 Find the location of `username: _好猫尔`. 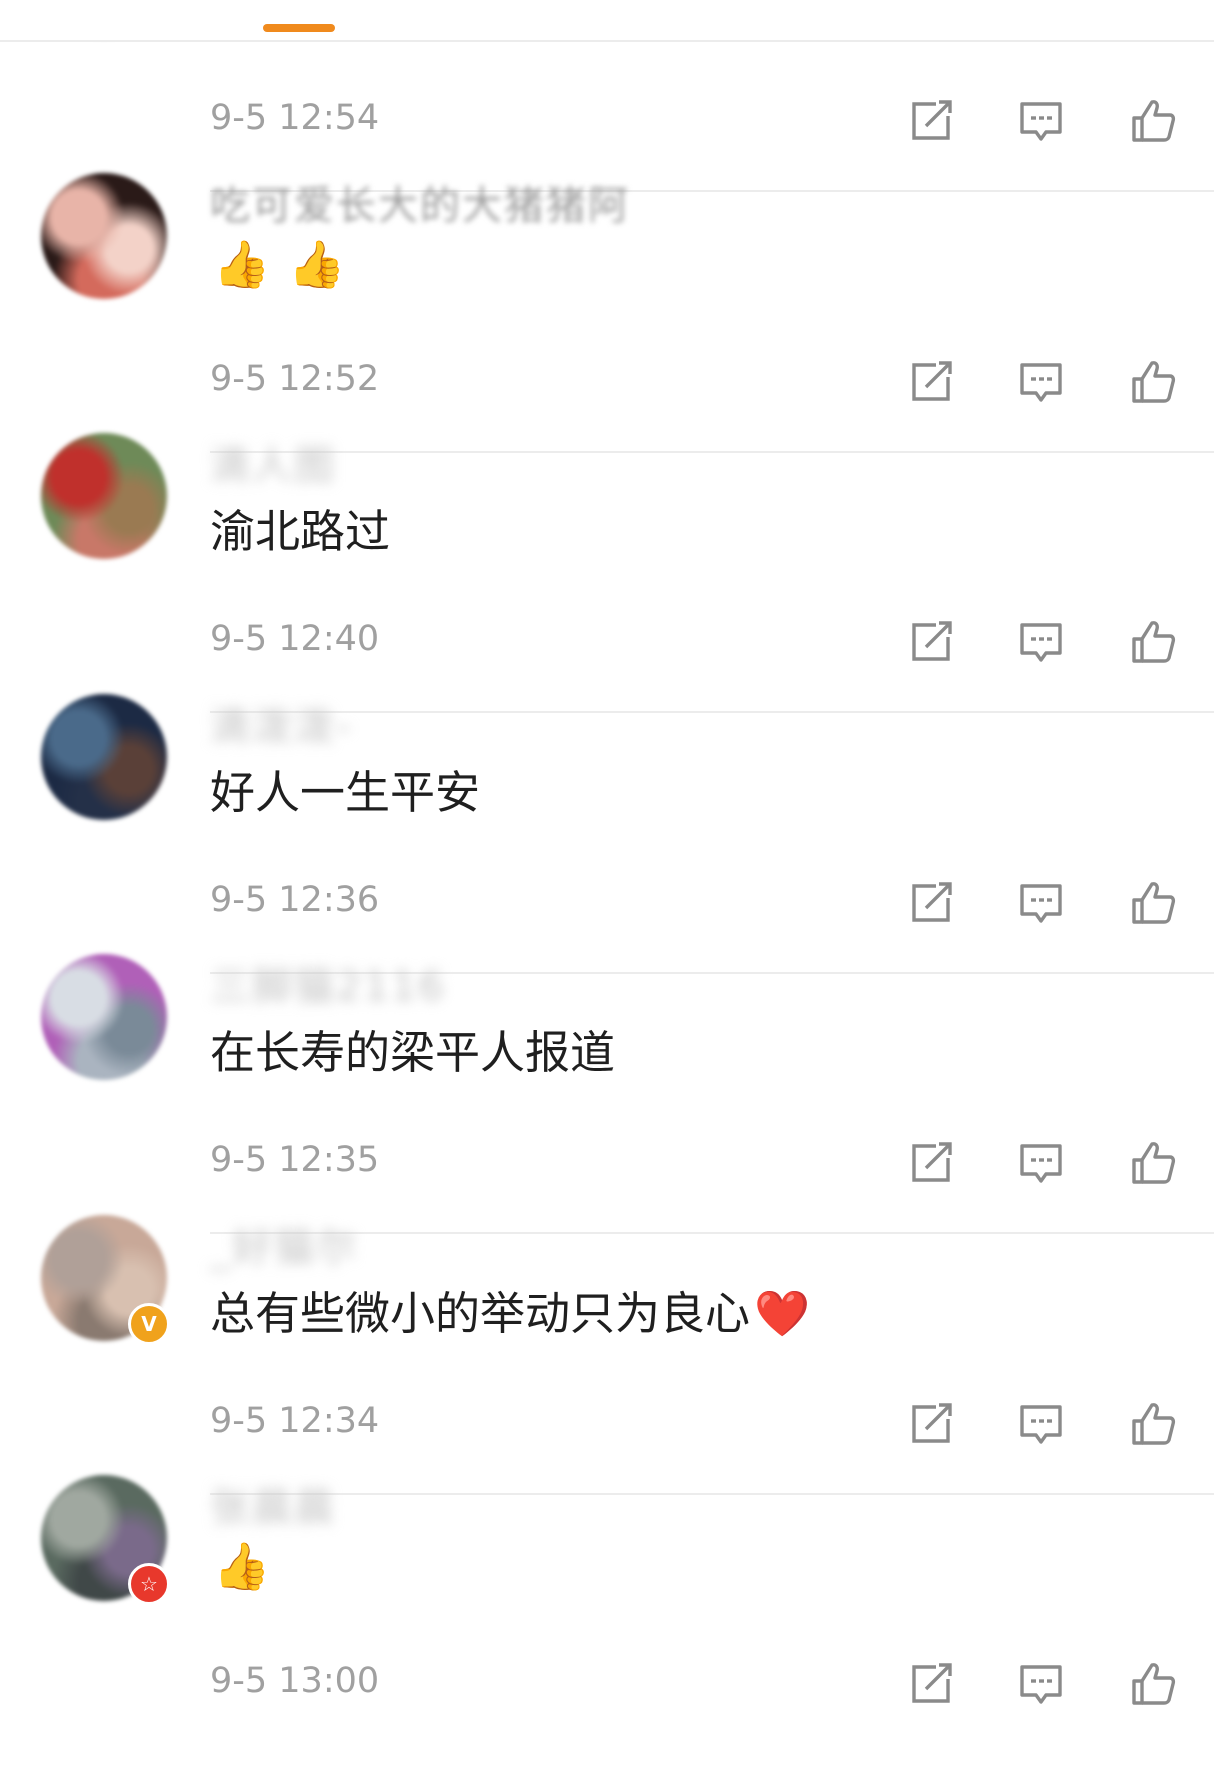

username: _好猫尔 is located at coordinates (284, 1244).